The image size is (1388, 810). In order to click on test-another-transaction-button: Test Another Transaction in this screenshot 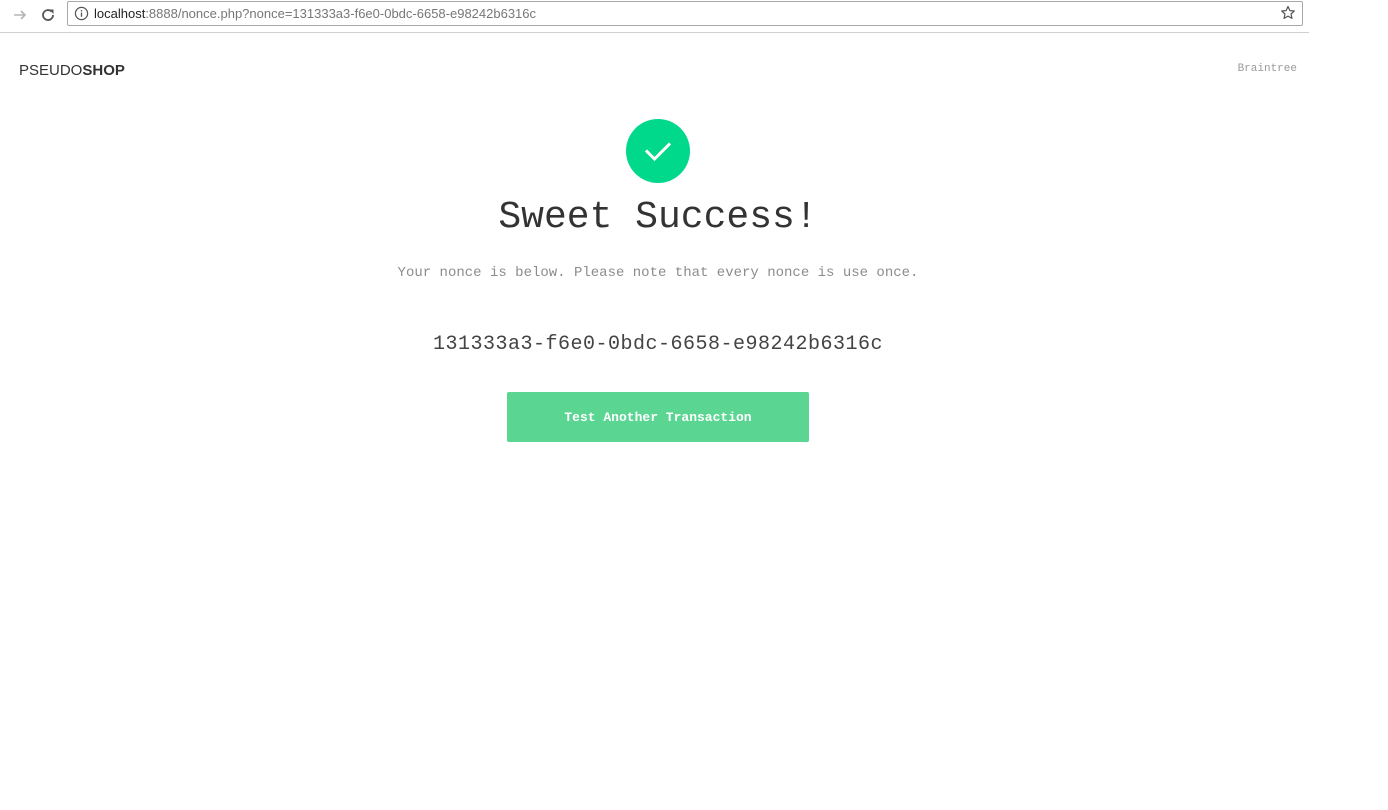, I will do `click(658, 417)`.